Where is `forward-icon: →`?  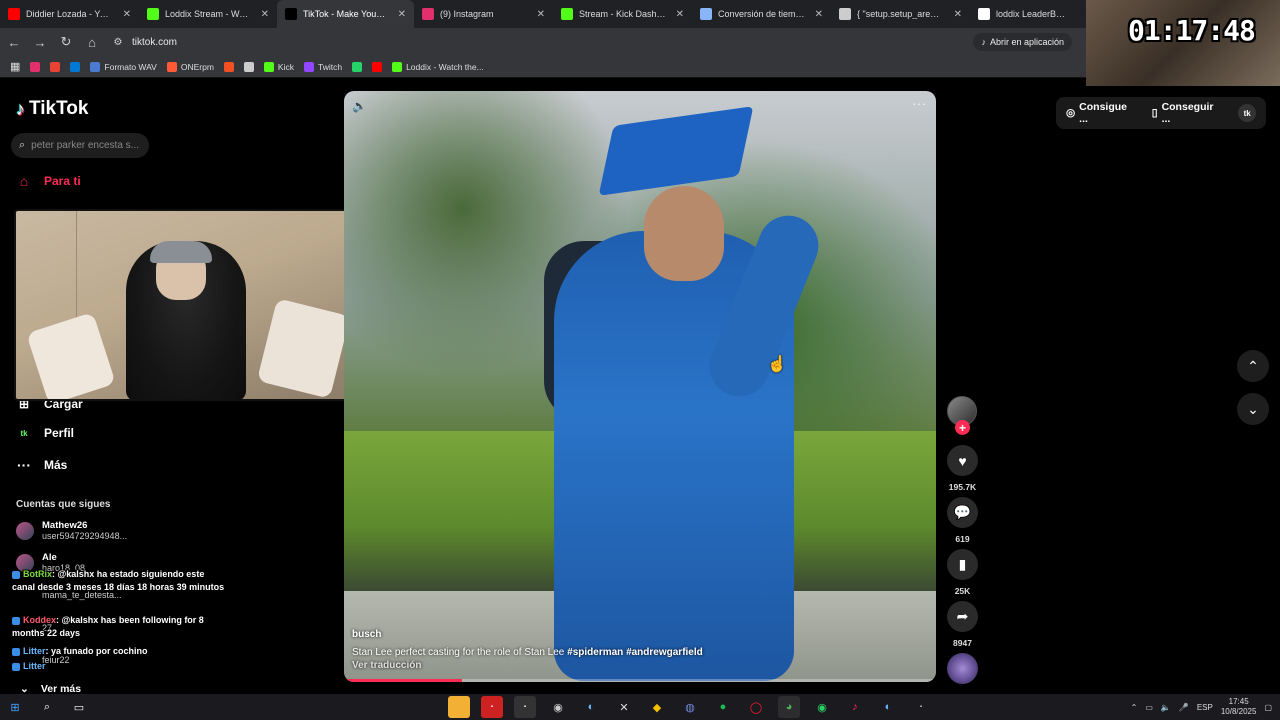 forward-icon: → is located at coordinates (40, 42).